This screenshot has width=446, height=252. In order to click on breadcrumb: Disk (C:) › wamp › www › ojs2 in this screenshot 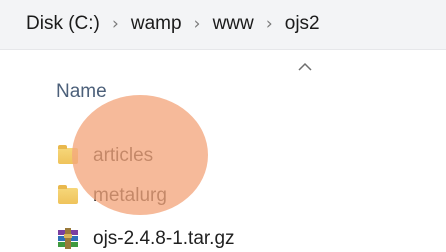, I will do `click(173, 24)`.